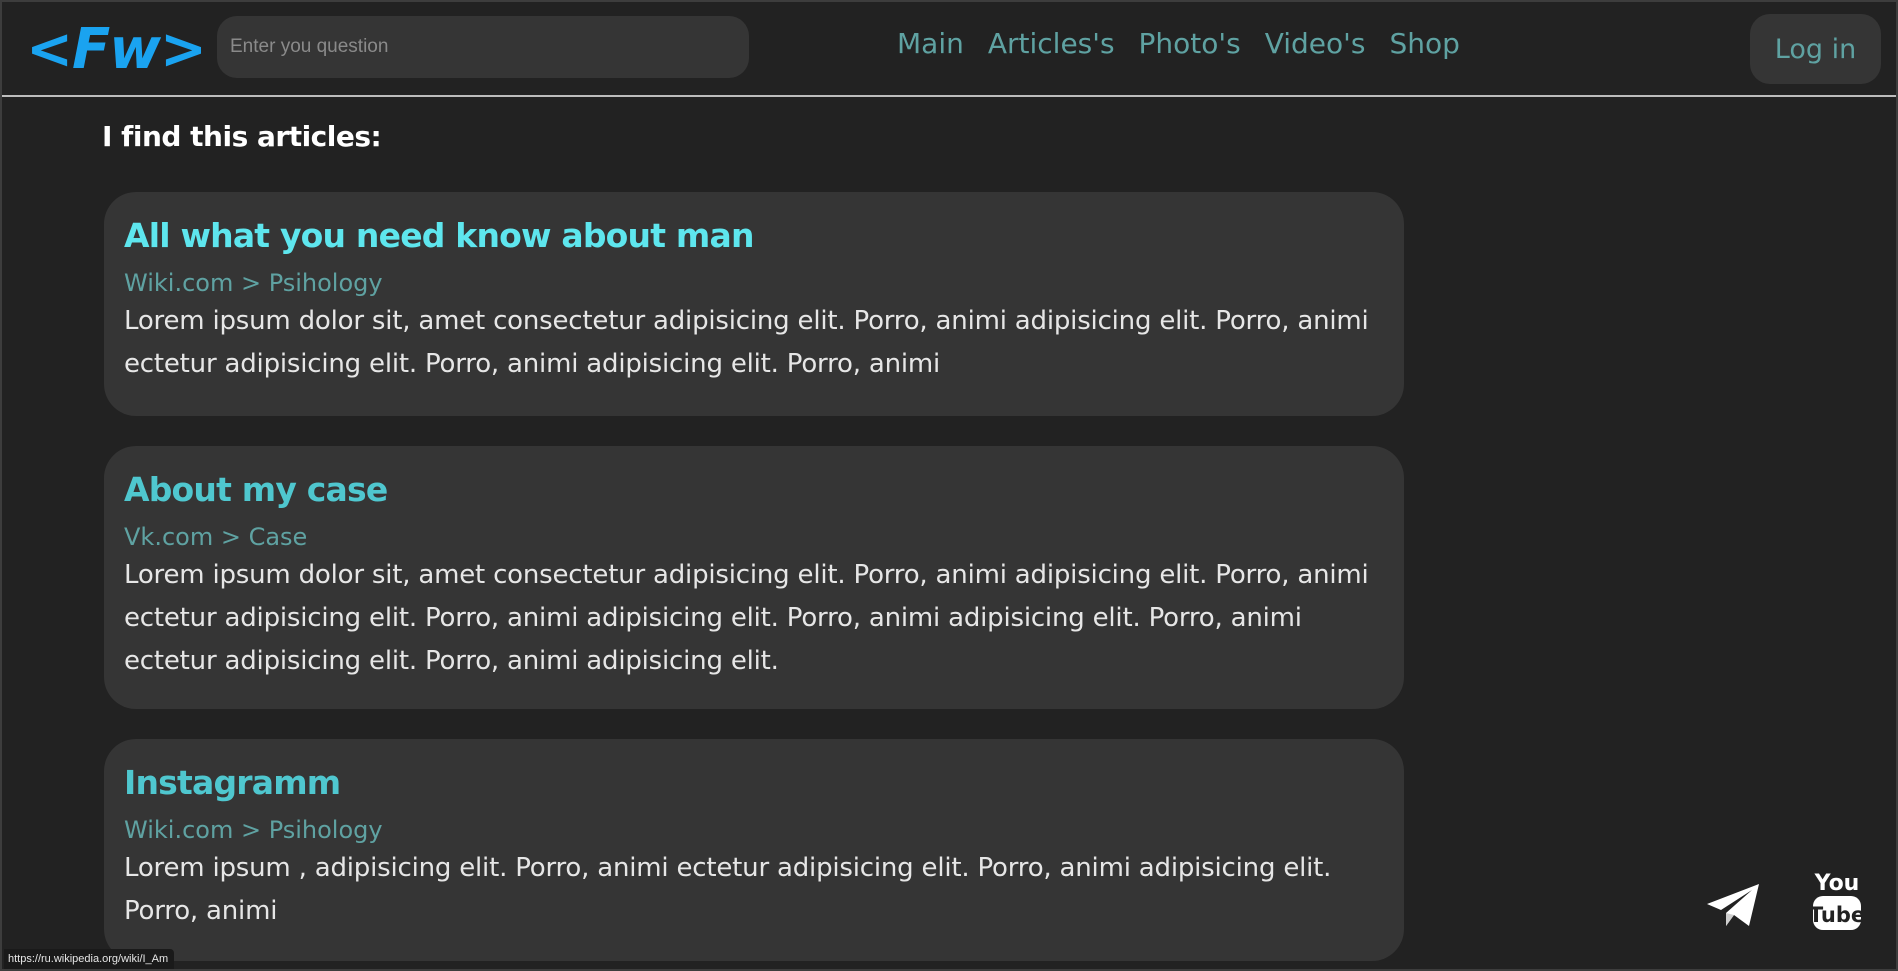 The height and width of the screenshot is (971, 1898). I want to click on telegram-link, so click(1733, 905).